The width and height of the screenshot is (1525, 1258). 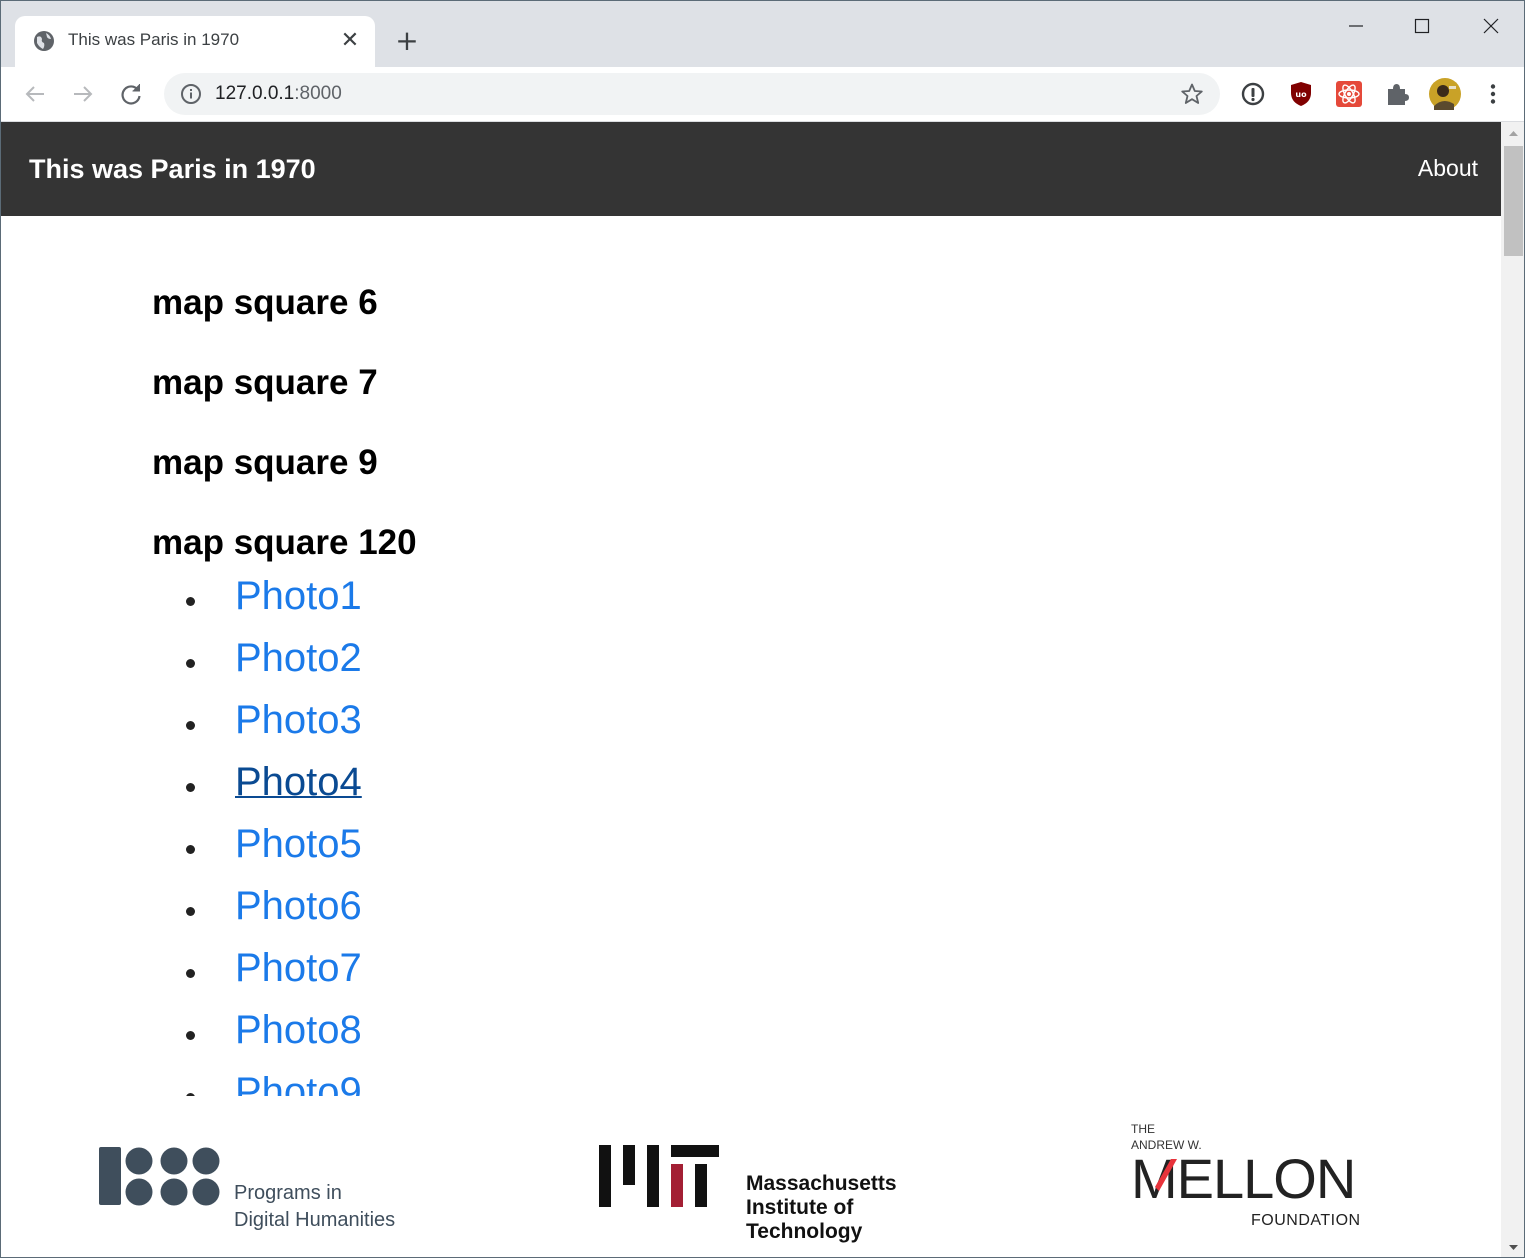 What do you see at coordinates (1491, 26) in the screenshot?
I see `close-window-button` at bounding box center [1491, 26].